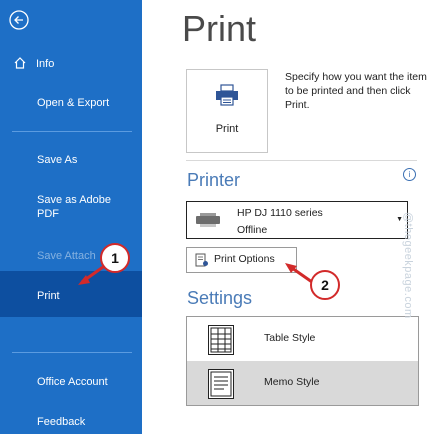 Image resolution: width=439 pixels, height=434 pixels. What do you see at coordinates (208, 222) in the screenshot?
I see `printer-device-icon` at bounding box center [208, 222].